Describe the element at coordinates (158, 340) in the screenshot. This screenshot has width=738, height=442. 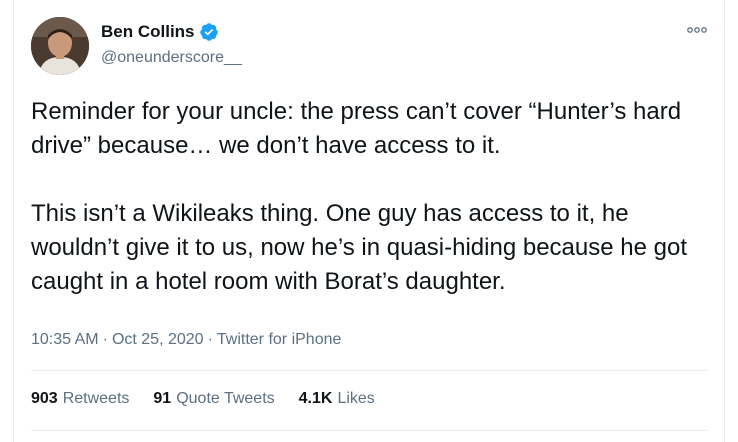
I see `tweet-date: Oct 25, 2020` at that location.